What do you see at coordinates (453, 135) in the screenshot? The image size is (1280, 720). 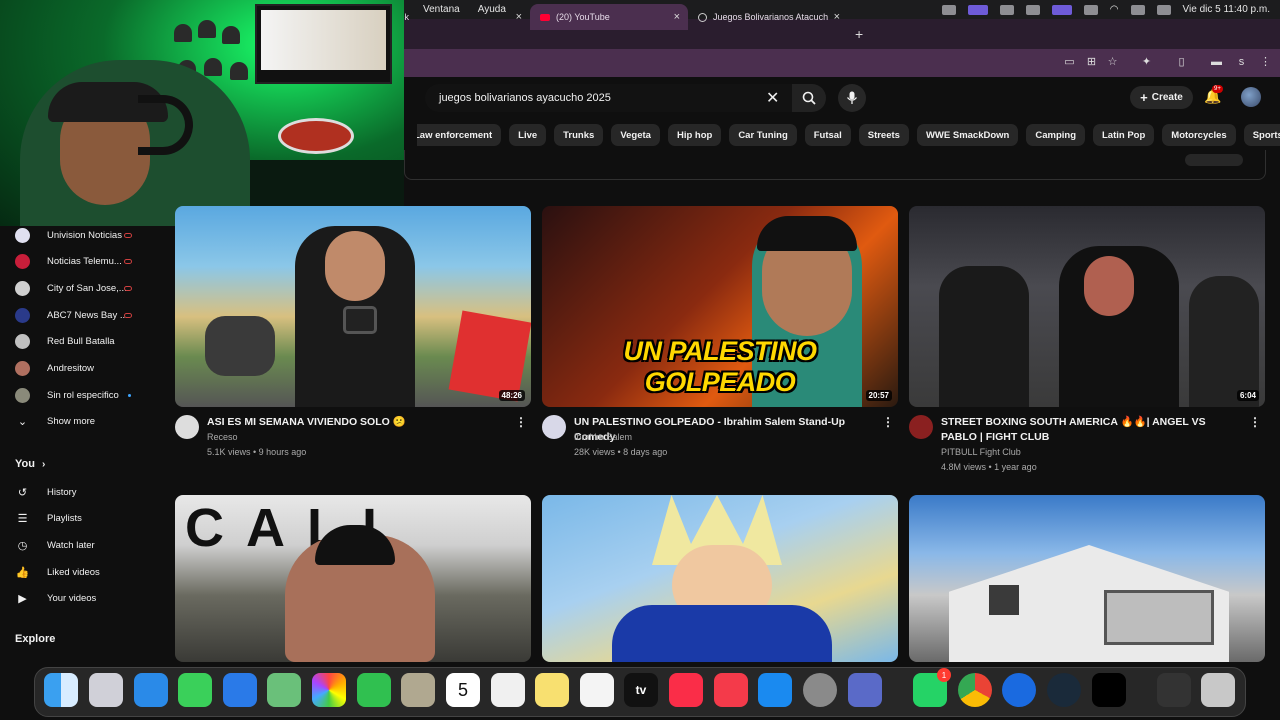 I see `filter-chip: Law enforcement` at bounding box center [453, 135].